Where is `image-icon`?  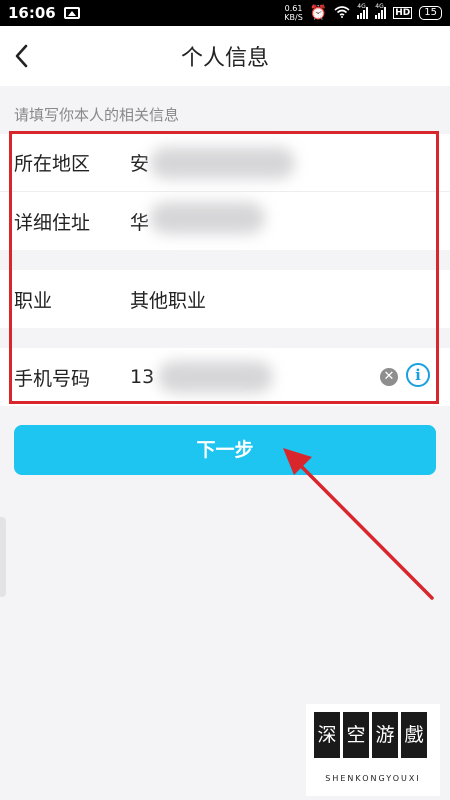 image-icon is located at coordinates (71, 13).